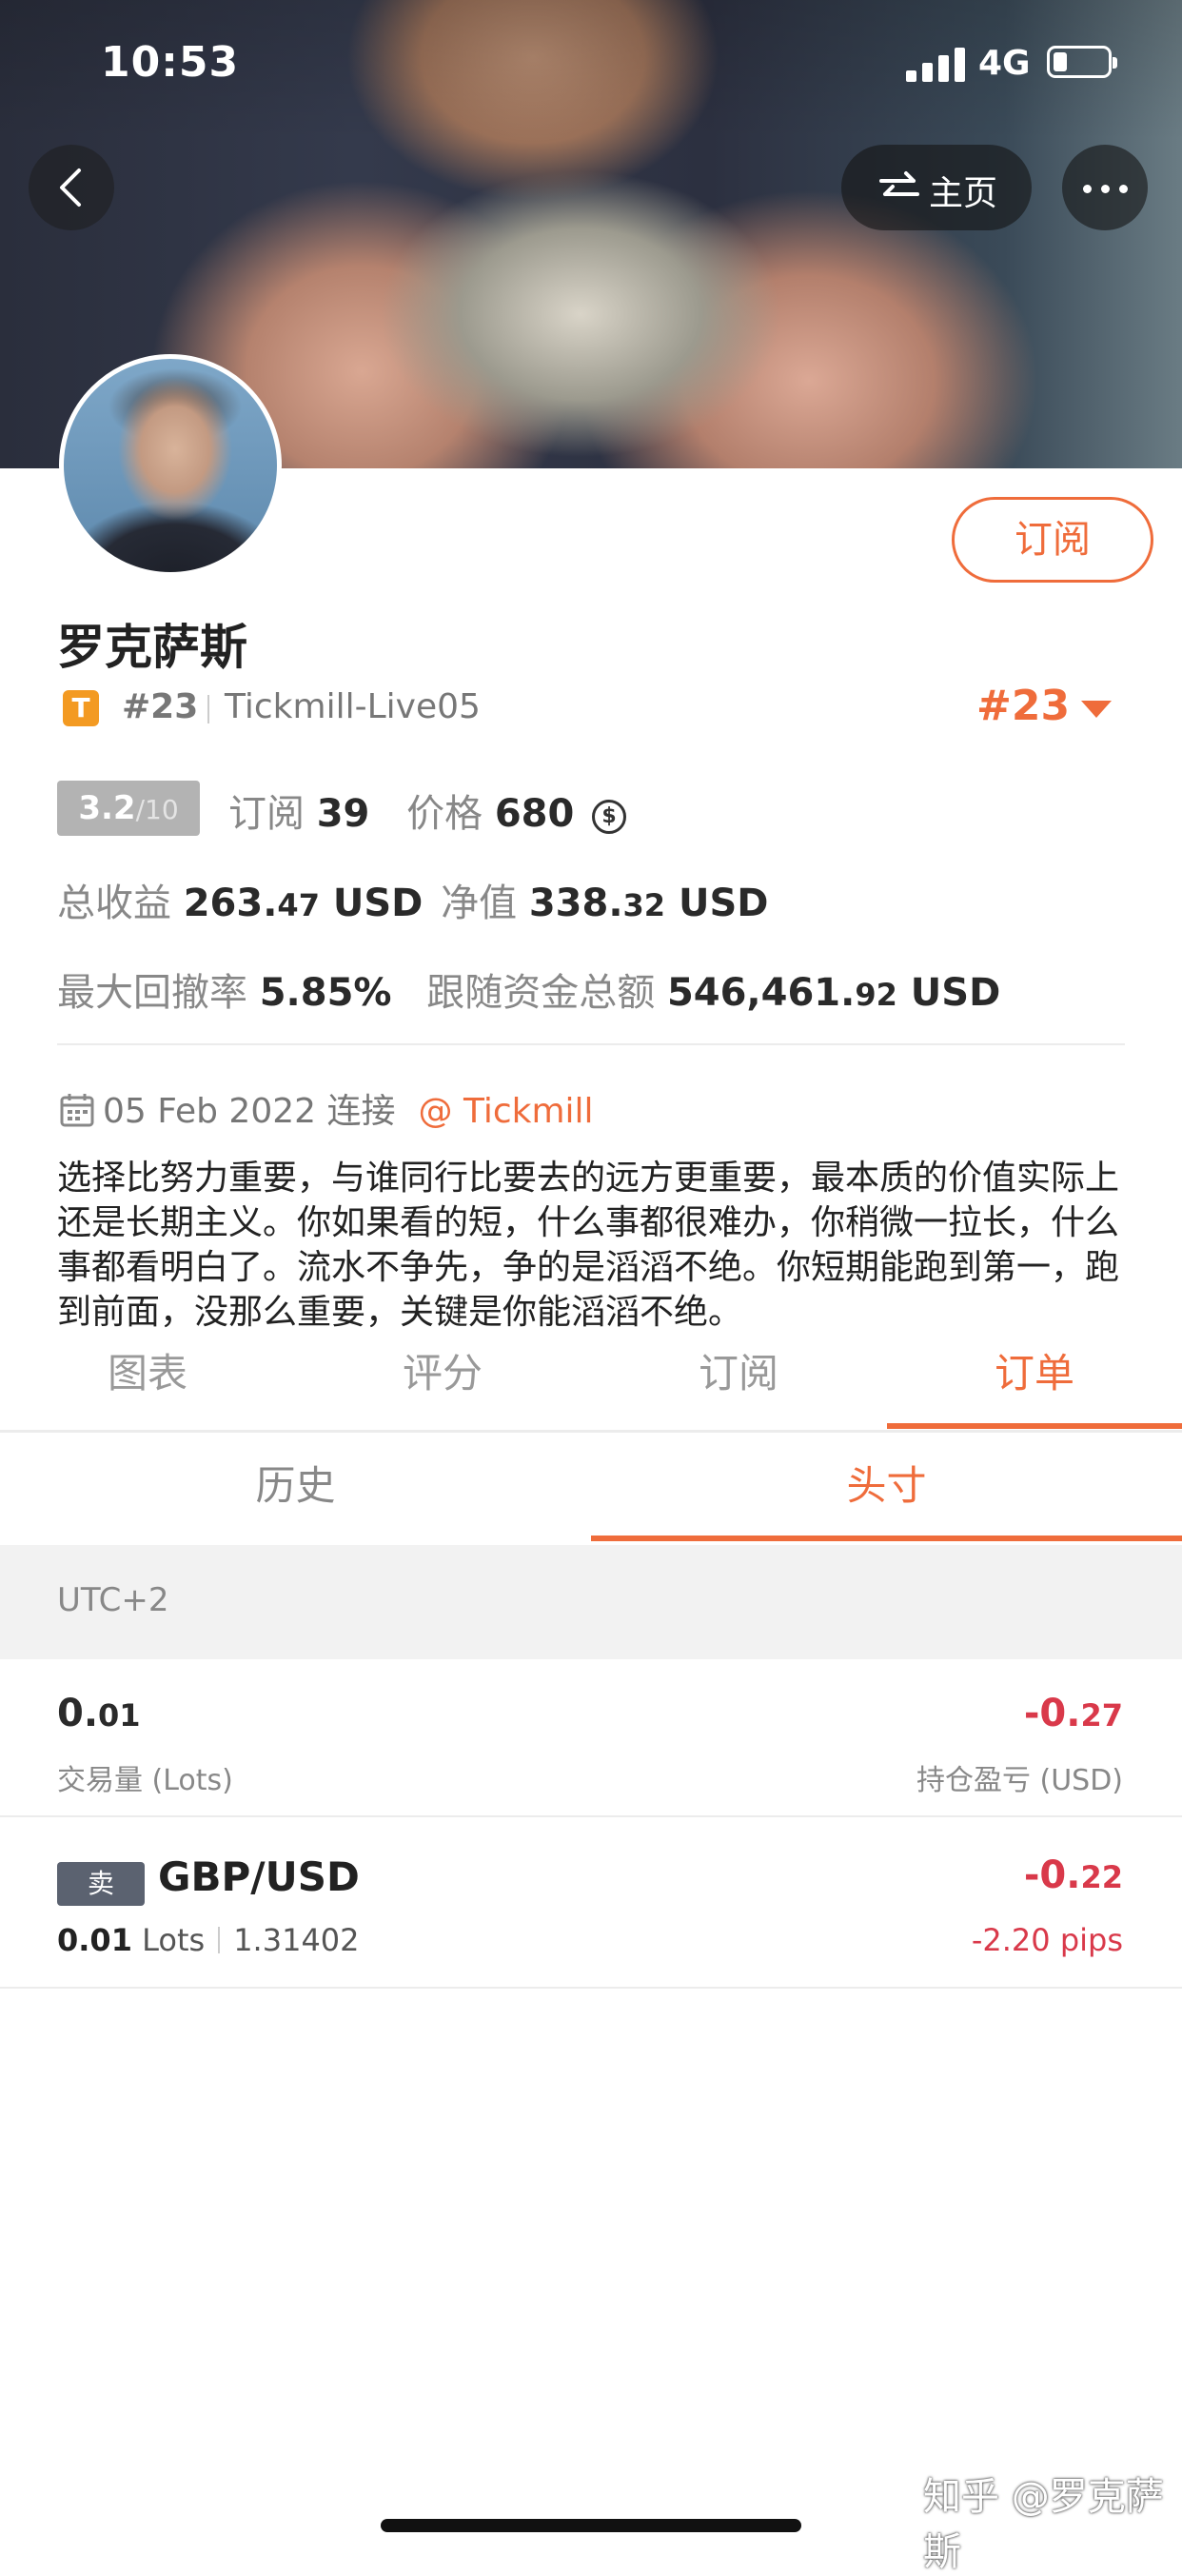 The width and height of the screenshot is (1182, 2576). Describe the element at coordinates (353, 706) in the screenshot. I see `server-name: Tickmill-Live05` at that location.